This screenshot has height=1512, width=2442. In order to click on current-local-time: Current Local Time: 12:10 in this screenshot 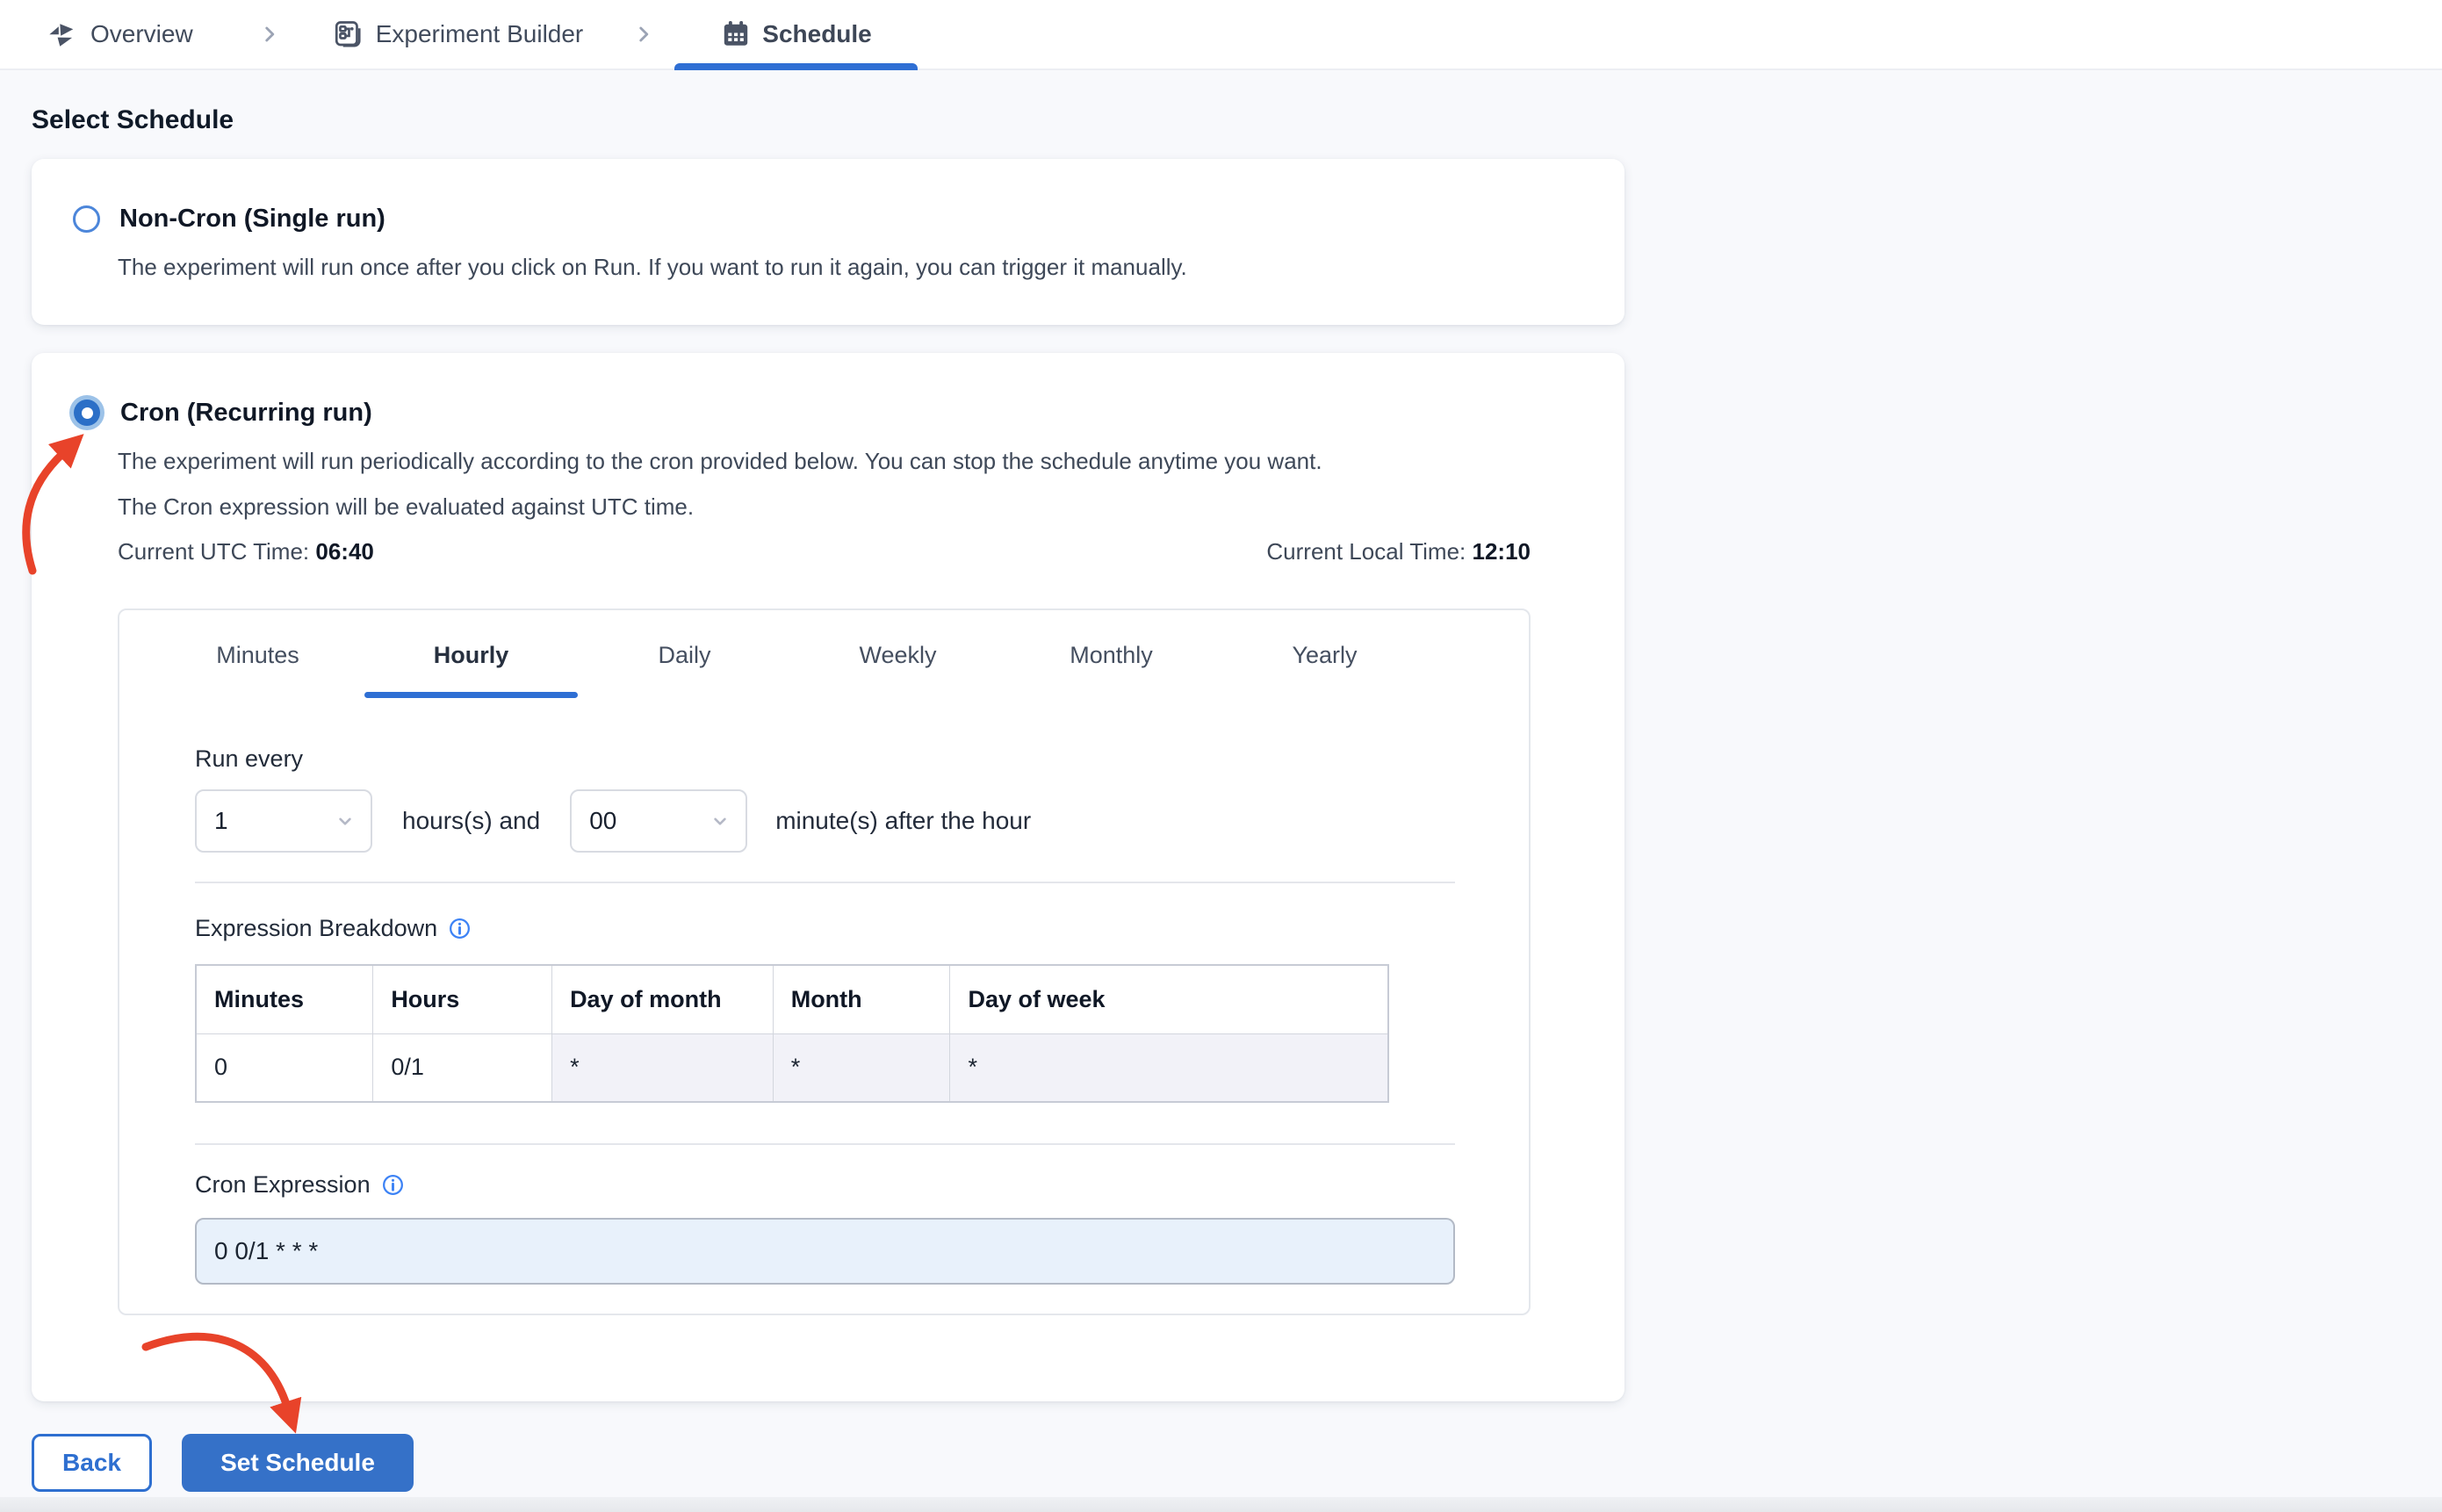, I will do `click(1398, 551)`.